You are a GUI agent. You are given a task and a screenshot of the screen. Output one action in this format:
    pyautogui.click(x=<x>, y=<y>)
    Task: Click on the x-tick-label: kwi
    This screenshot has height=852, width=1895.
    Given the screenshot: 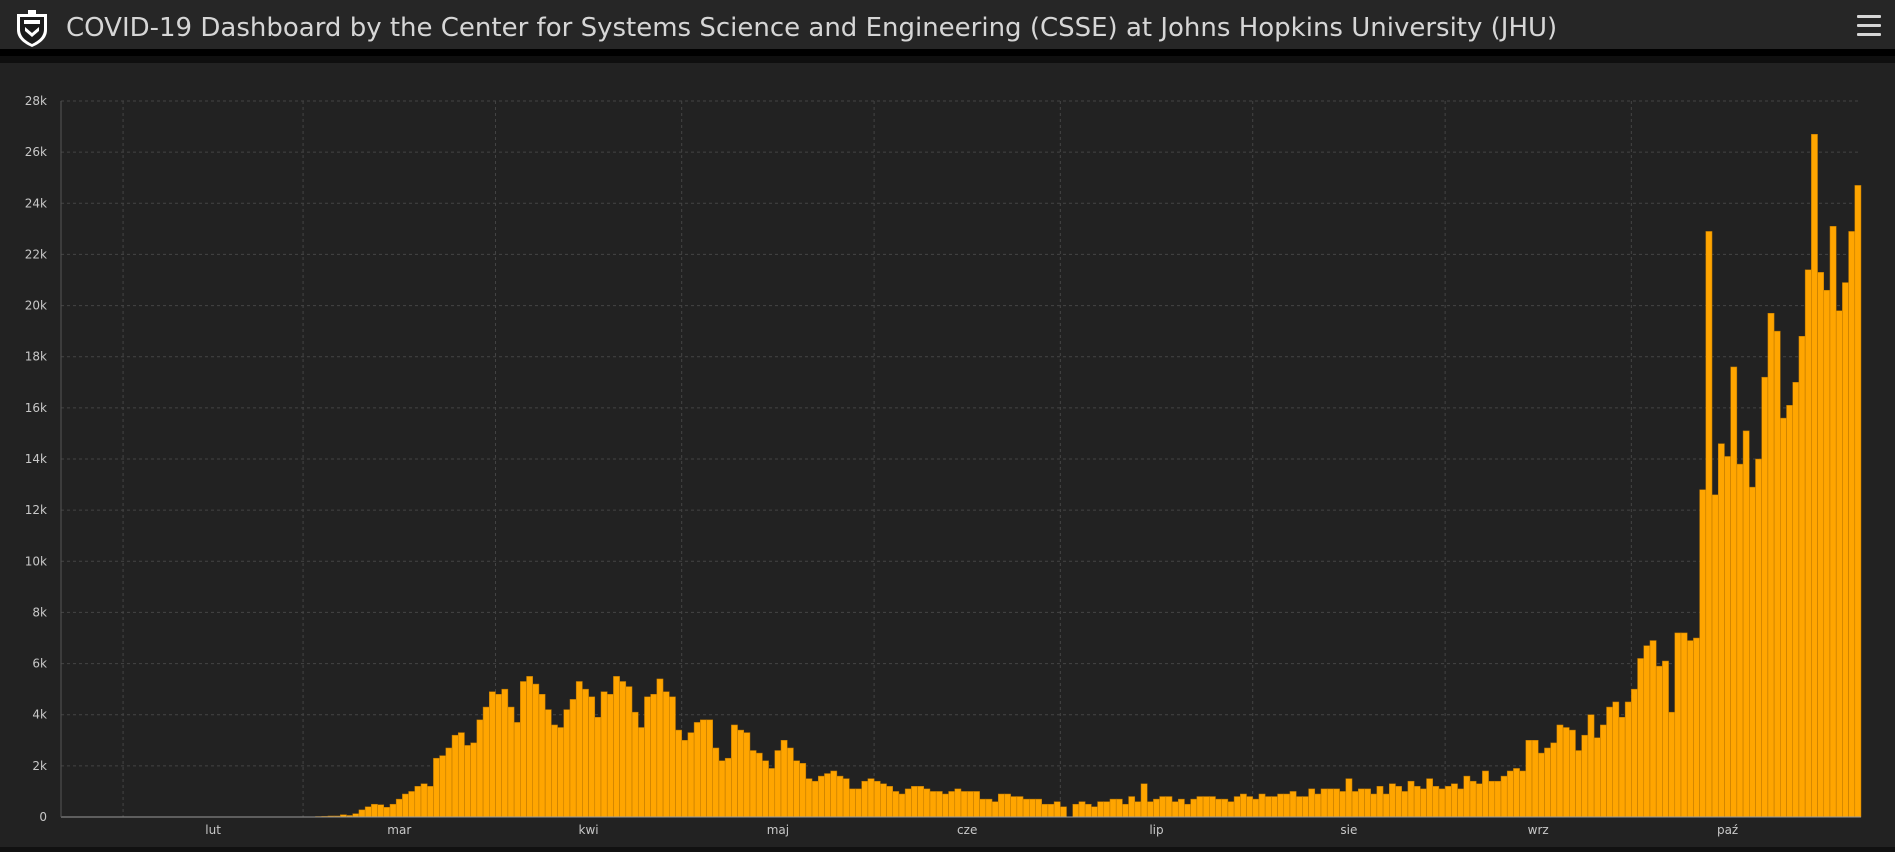 What is the action you would take?
    pyautogui.click(x=589, y=830)
    